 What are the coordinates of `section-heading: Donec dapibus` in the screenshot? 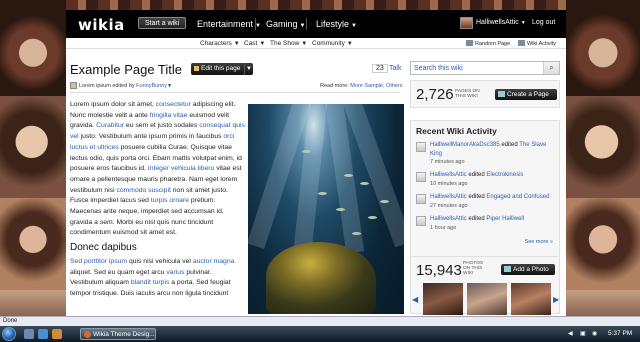 It's located at (103, 248).